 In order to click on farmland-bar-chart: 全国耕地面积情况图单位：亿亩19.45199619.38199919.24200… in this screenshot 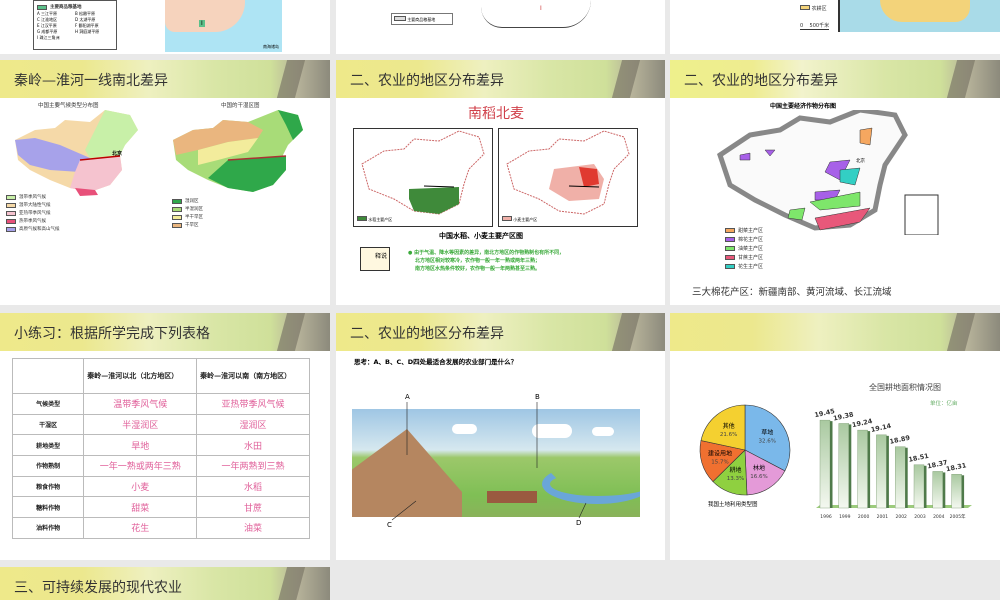, I will do `click(893, 451)`.